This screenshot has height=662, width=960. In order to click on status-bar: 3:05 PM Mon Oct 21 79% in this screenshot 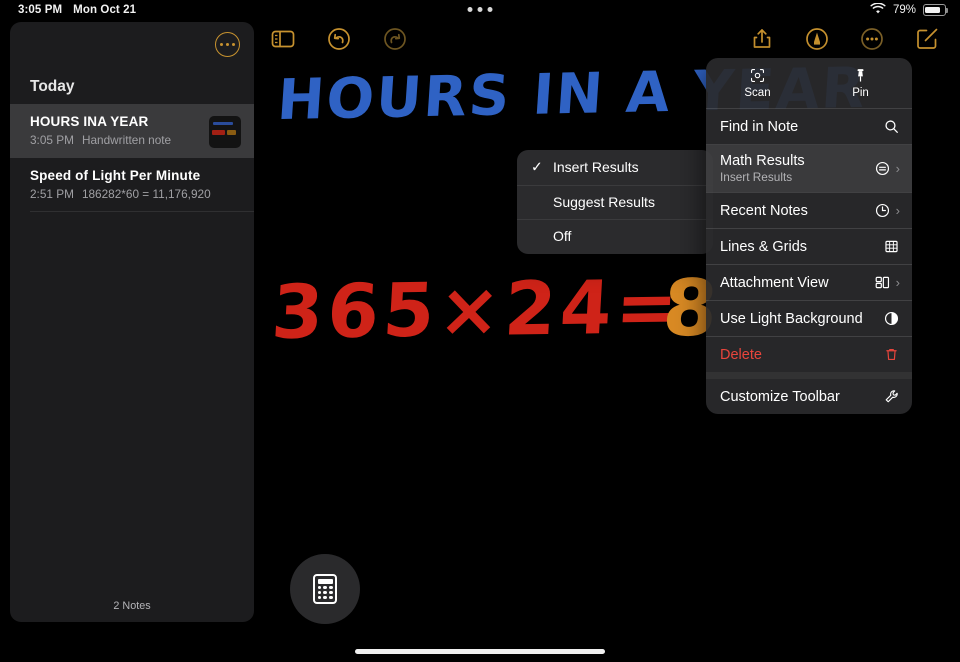, I will do `click(480, 10)`.